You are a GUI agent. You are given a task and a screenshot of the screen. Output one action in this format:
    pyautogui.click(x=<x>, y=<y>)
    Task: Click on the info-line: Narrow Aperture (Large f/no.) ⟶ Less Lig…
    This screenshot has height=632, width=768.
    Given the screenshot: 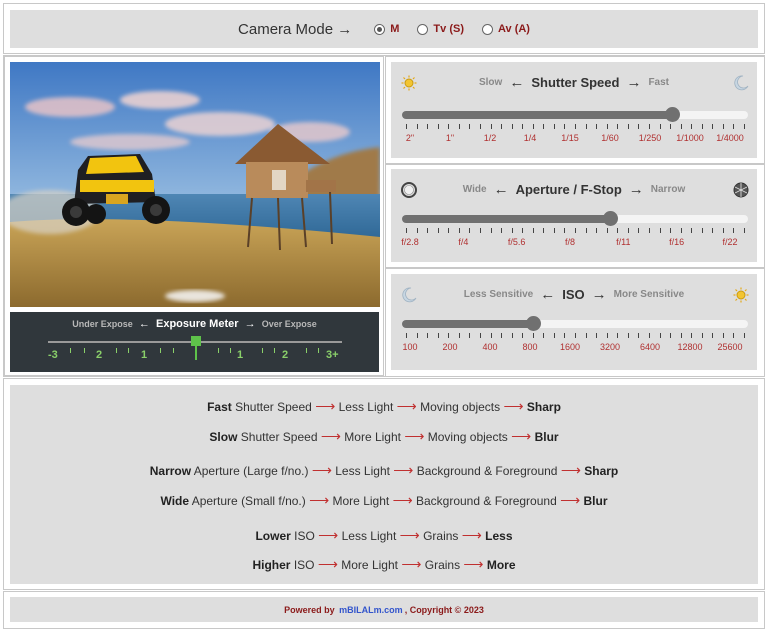 What is the action you would take?
    pyautogui.click(x=384, y=470)
    